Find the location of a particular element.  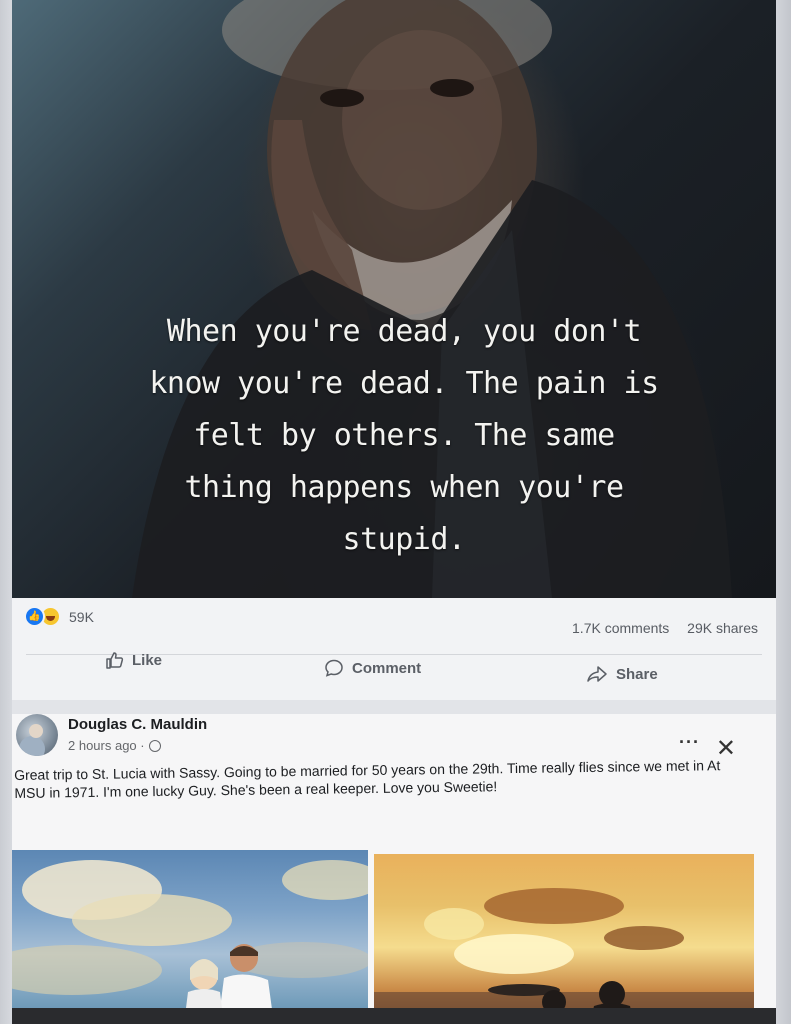

quote-line: stupid. is located at coordinates (404, 539).